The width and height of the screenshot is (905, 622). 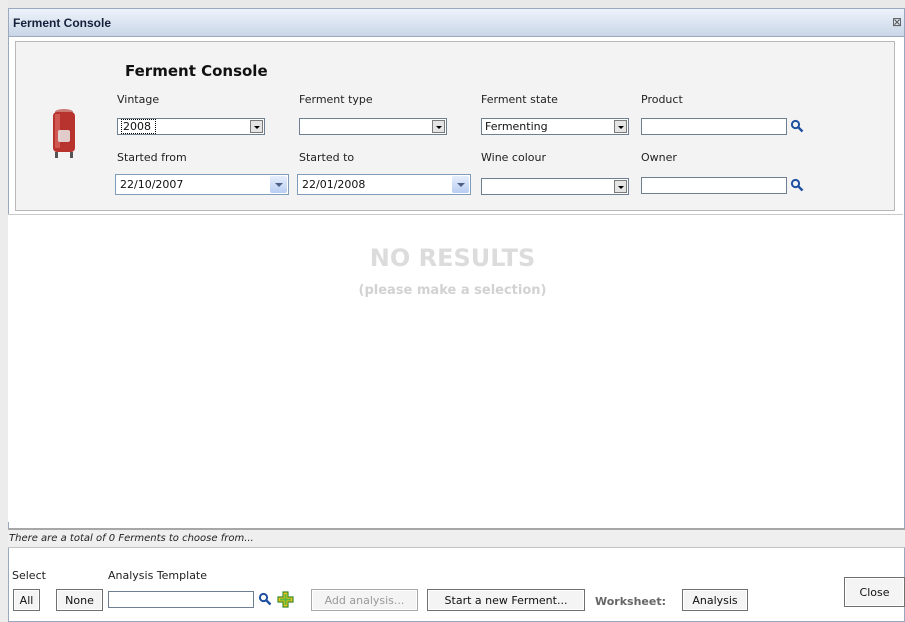 What do you see at coordinates (265, 599) in the screenshot?
I see `analysis-template-search-icon` at bounding box center [265, 599].